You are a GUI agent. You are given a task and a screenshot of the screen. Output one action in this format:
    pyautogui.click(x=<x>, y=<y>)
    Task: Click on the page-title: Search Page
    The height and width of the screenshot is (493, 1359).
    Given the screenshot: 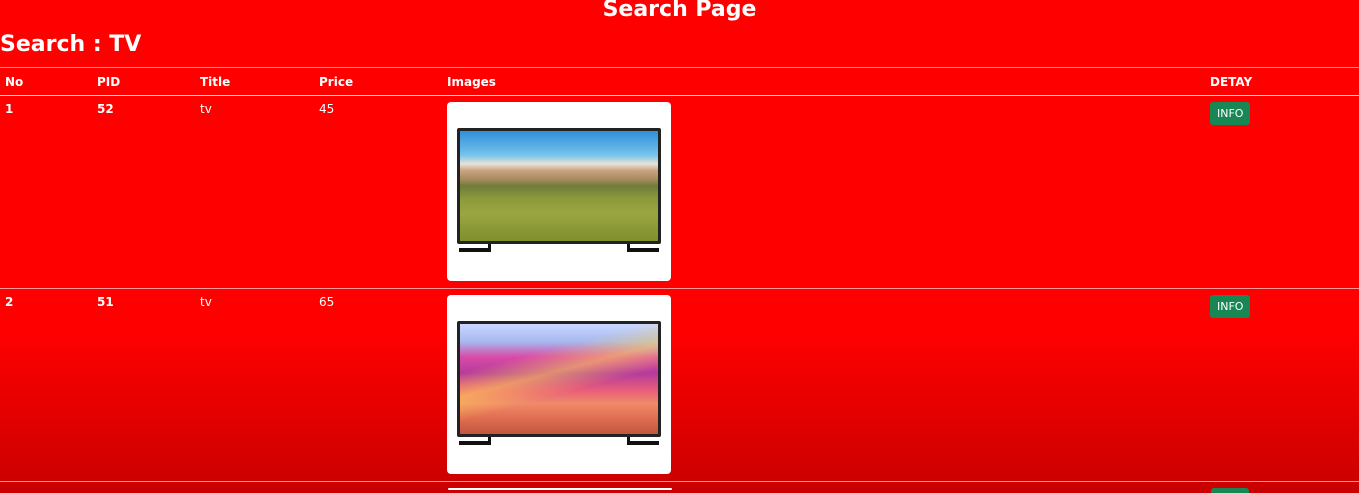 What is the action you would take?
    pyautogui.click(x=679, y=11)
    